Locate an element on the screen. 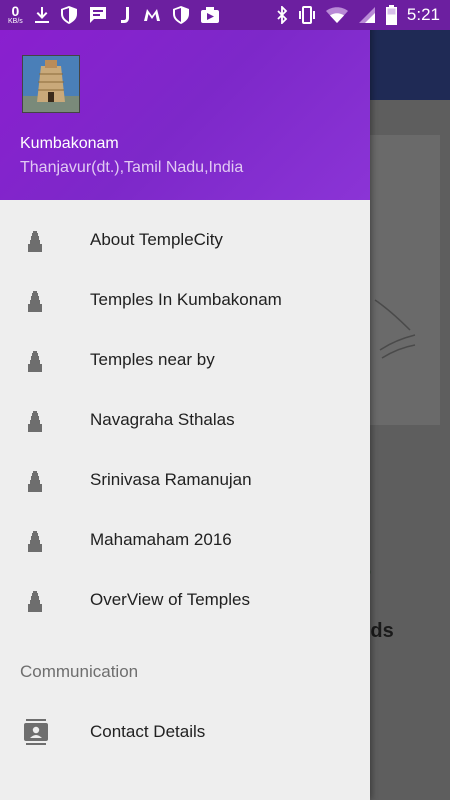 This screenshot has height=800, width=450. menu-item-srinivasa-ramanujan: Srinivasa Ramanujan is located at coordinates (185, 480).